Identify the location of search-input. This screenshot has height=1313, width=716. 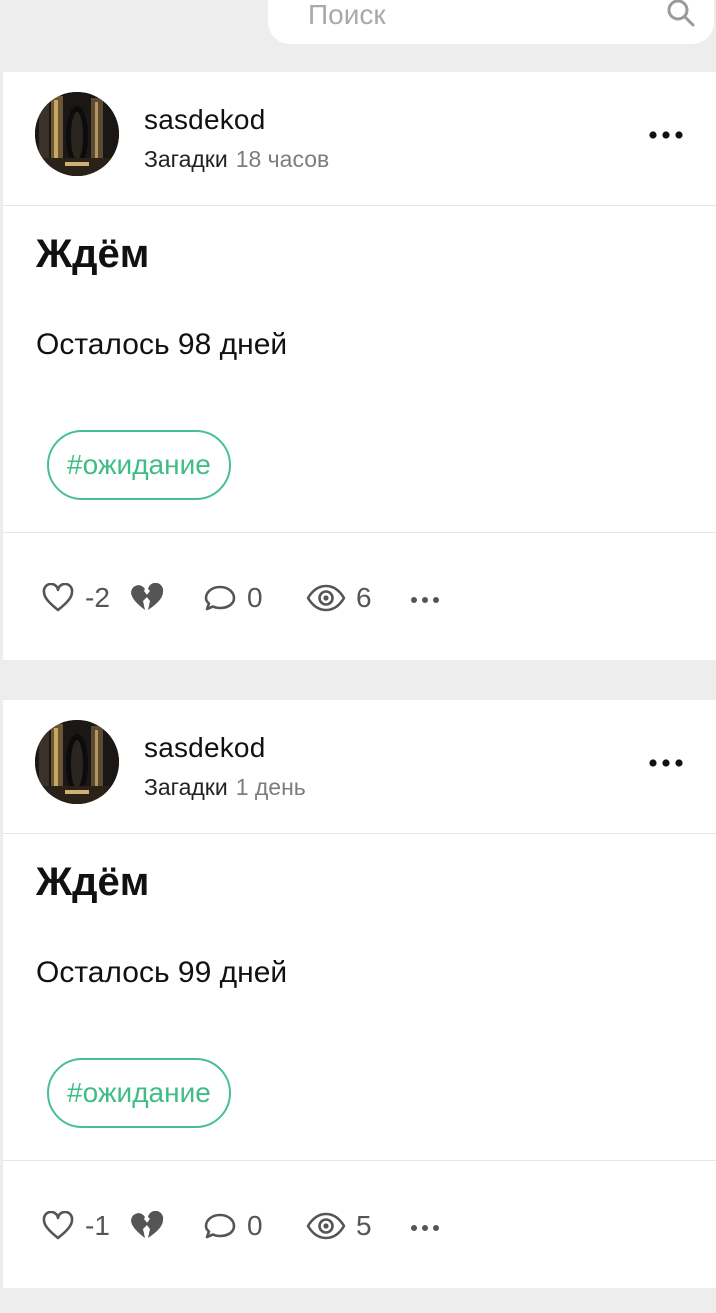
(478, 15).